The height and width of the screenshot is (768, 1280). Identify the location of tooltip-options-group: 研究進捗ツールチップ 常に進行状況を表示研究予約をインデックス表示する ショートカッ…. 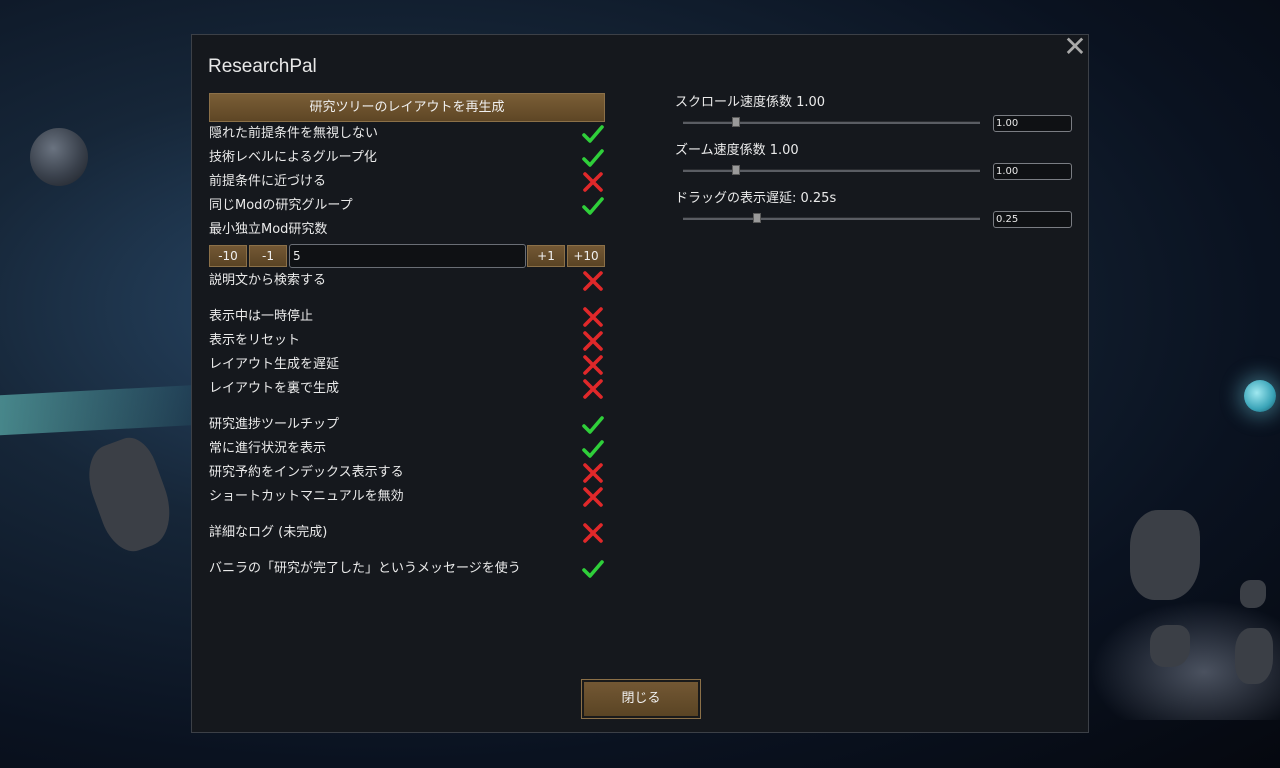
(407, 461).